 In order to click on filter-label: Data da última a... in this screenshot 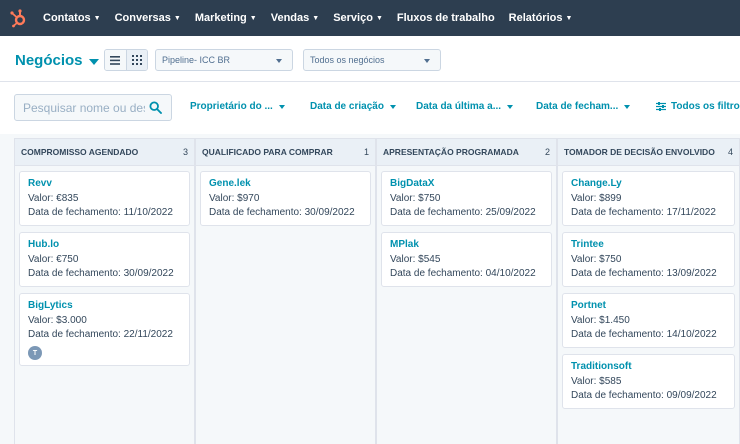, I will do `click(459, 106)`.